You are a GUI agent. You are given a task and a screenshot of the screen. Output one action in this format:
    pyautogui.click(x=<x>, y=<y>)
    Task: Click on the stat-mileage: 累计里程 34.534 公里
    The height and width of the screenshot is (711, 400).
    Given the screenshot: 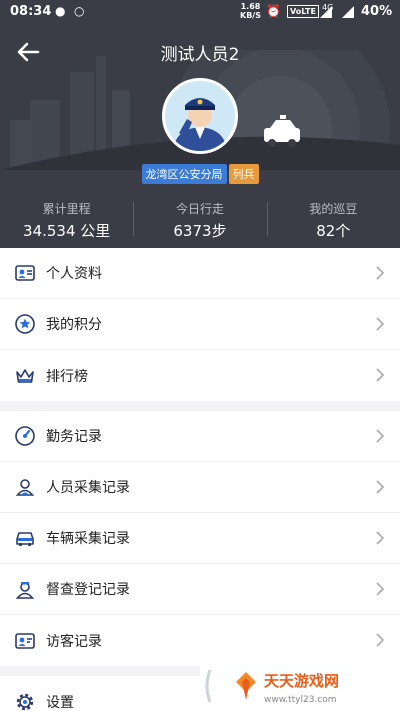 What is the action you would take?
    pyautogui.click(x=66, y=220)
    